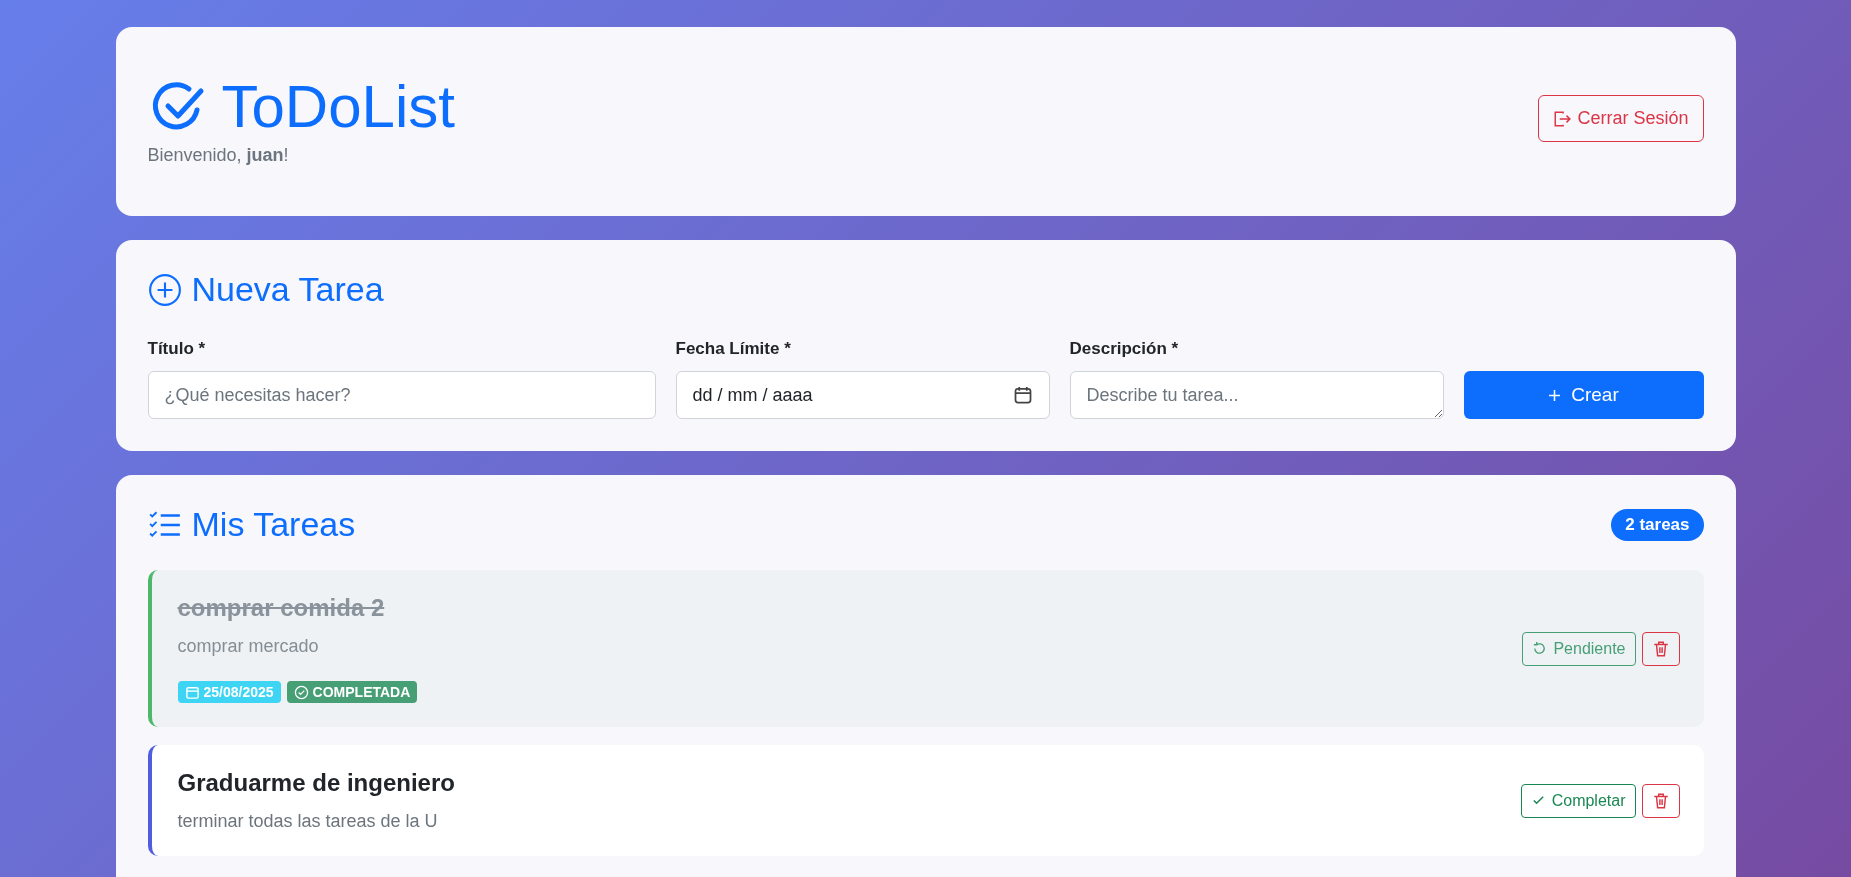 The image size is (1851, 877). Describe the element at coordinates (1555, 395) in the screenshot. I see `plus-icon` at that location.